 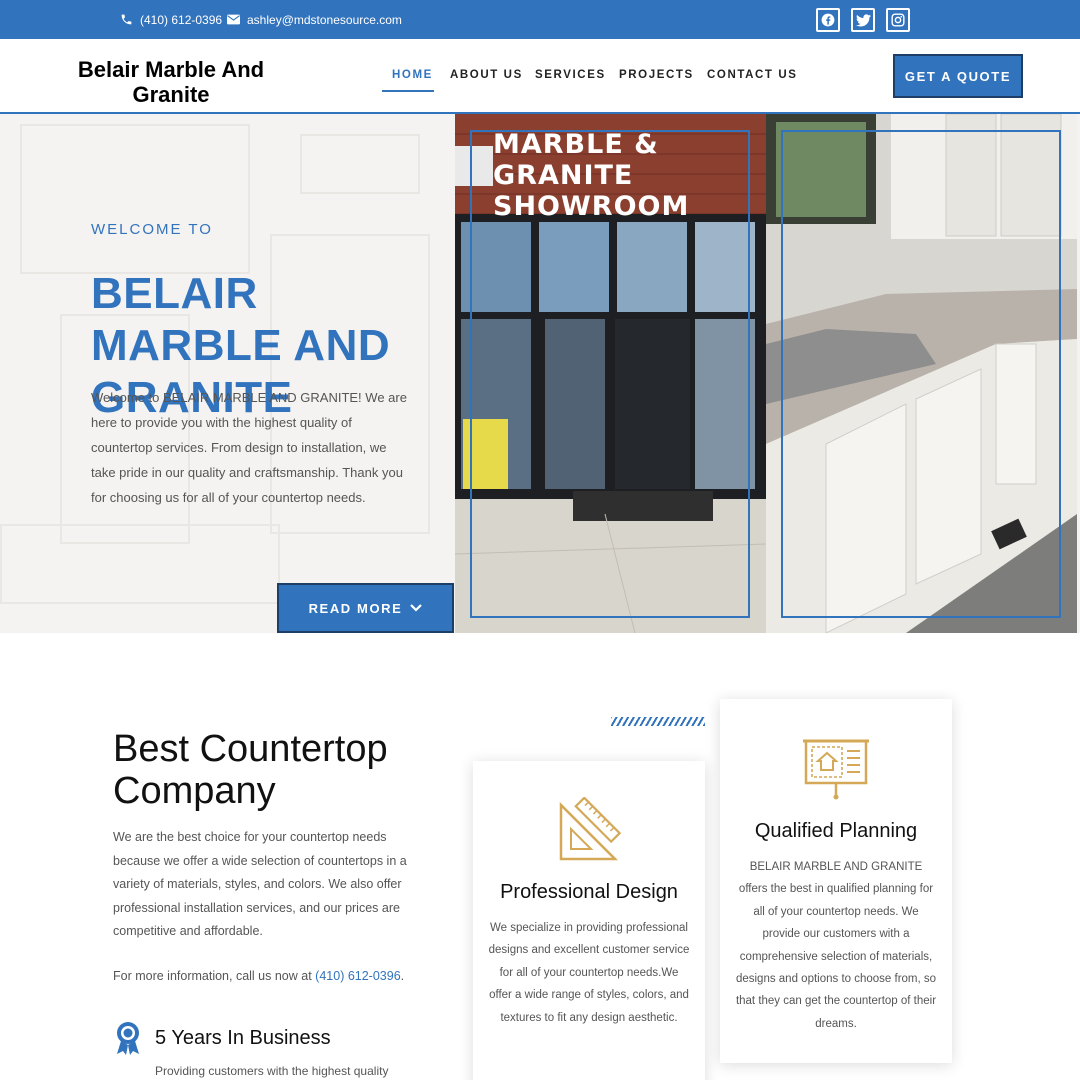 I want to click on facebook-link, so click(x=828, y=20).